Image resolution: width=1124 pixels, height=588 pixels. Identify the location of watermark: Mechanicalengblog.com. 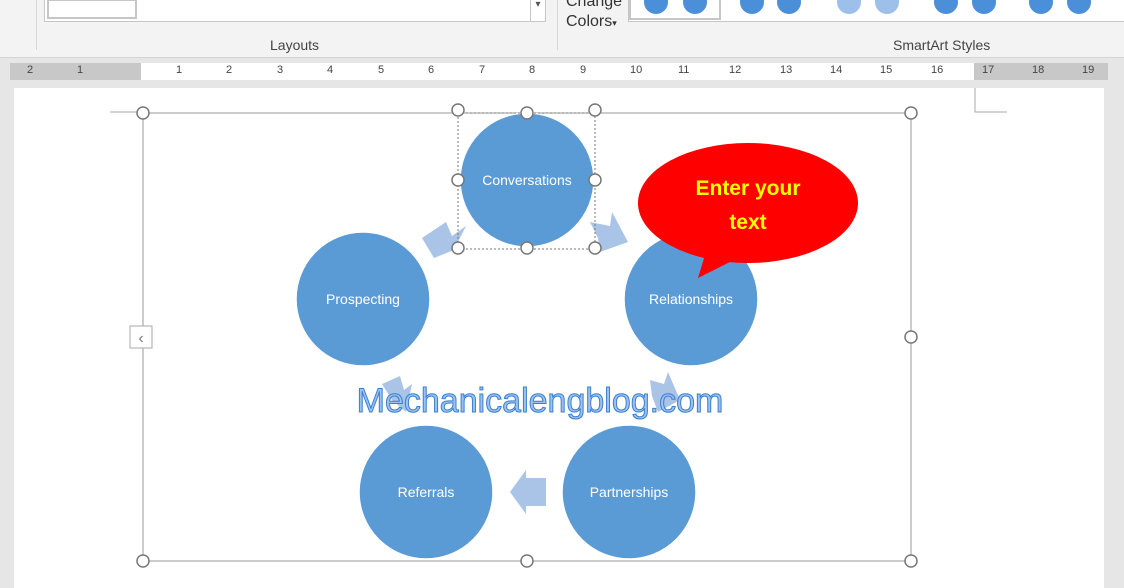
(540, 401).